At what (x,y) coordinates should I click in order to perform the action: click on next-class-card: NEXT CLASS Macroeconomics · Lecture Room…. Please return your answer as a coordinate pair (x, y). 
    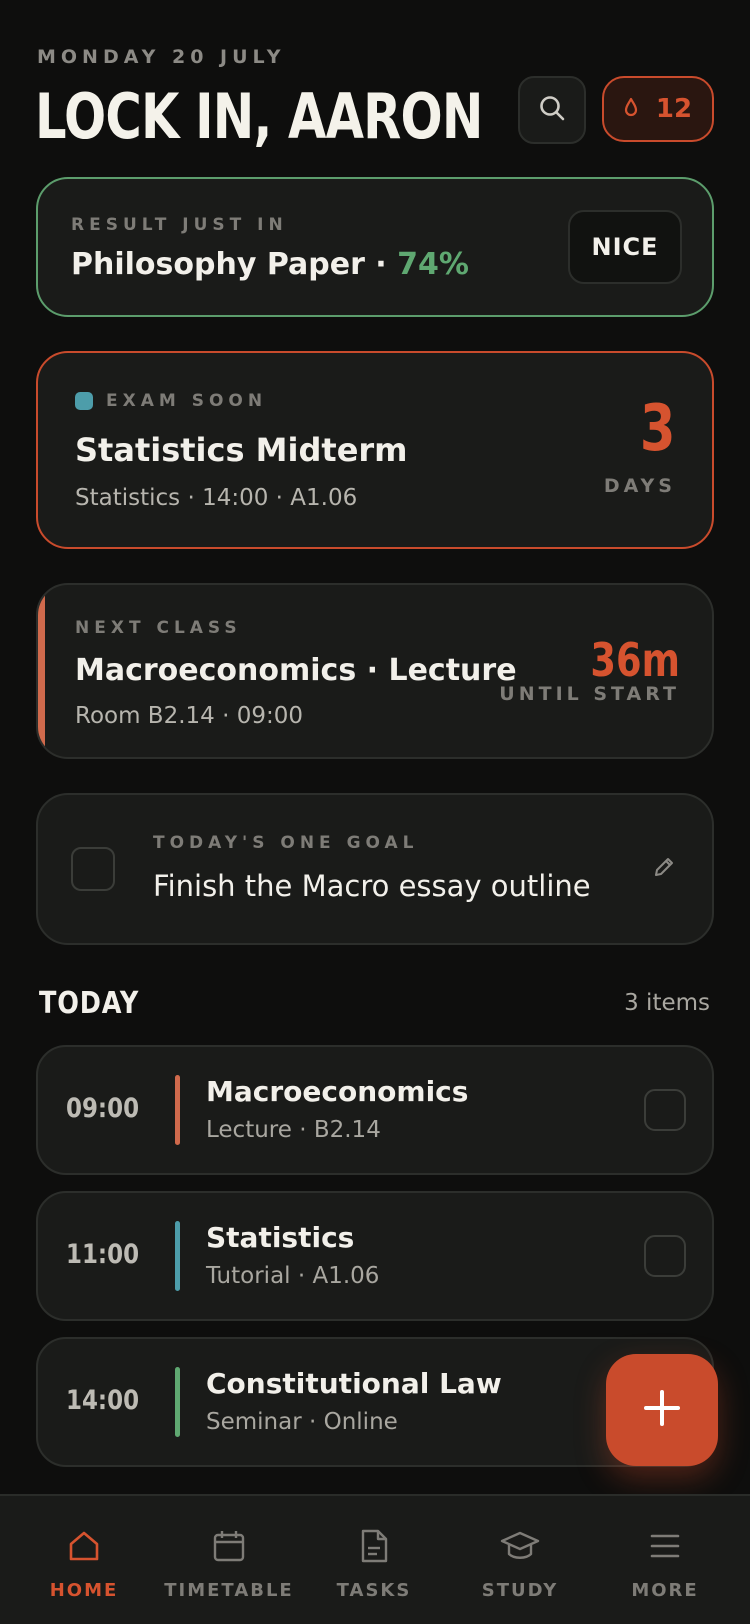
    Looking at the image, I should click on (375, 671).